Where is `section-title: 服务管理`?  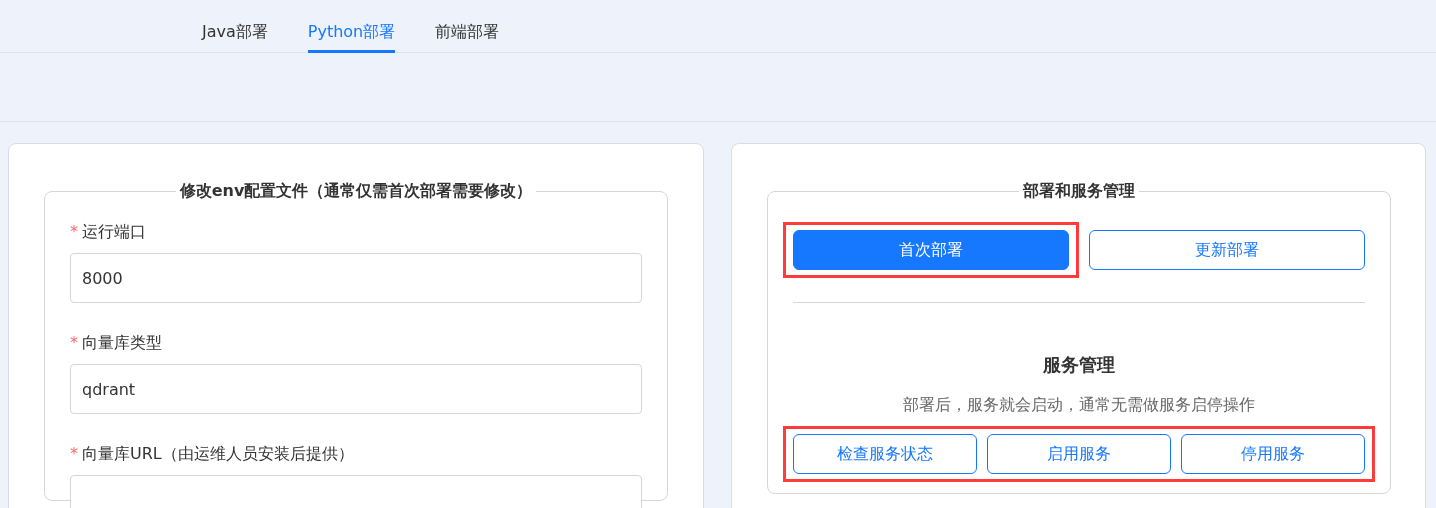 section-title: 服务管理 is located at coordinates (1079, 365).